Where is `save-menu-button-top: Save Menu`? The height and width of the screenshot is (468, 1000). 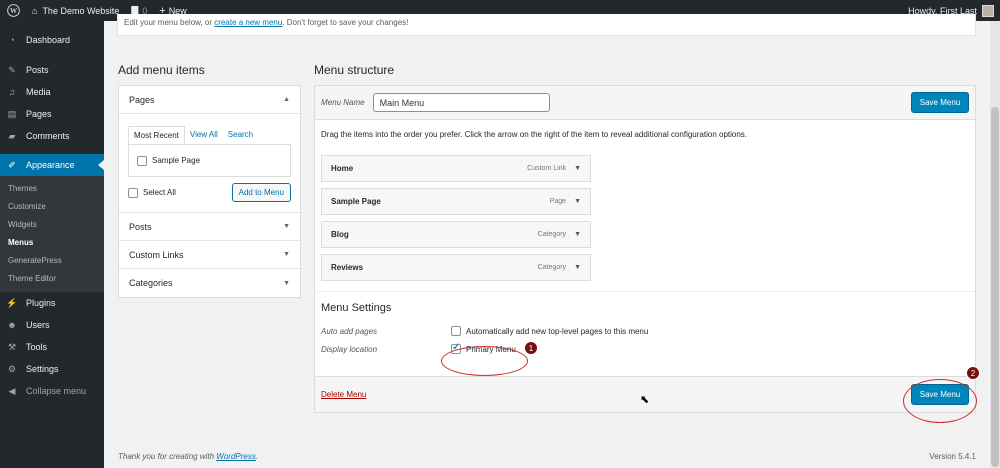
save-menu-button-top: Save Menu is located at coordinates (940, 102).